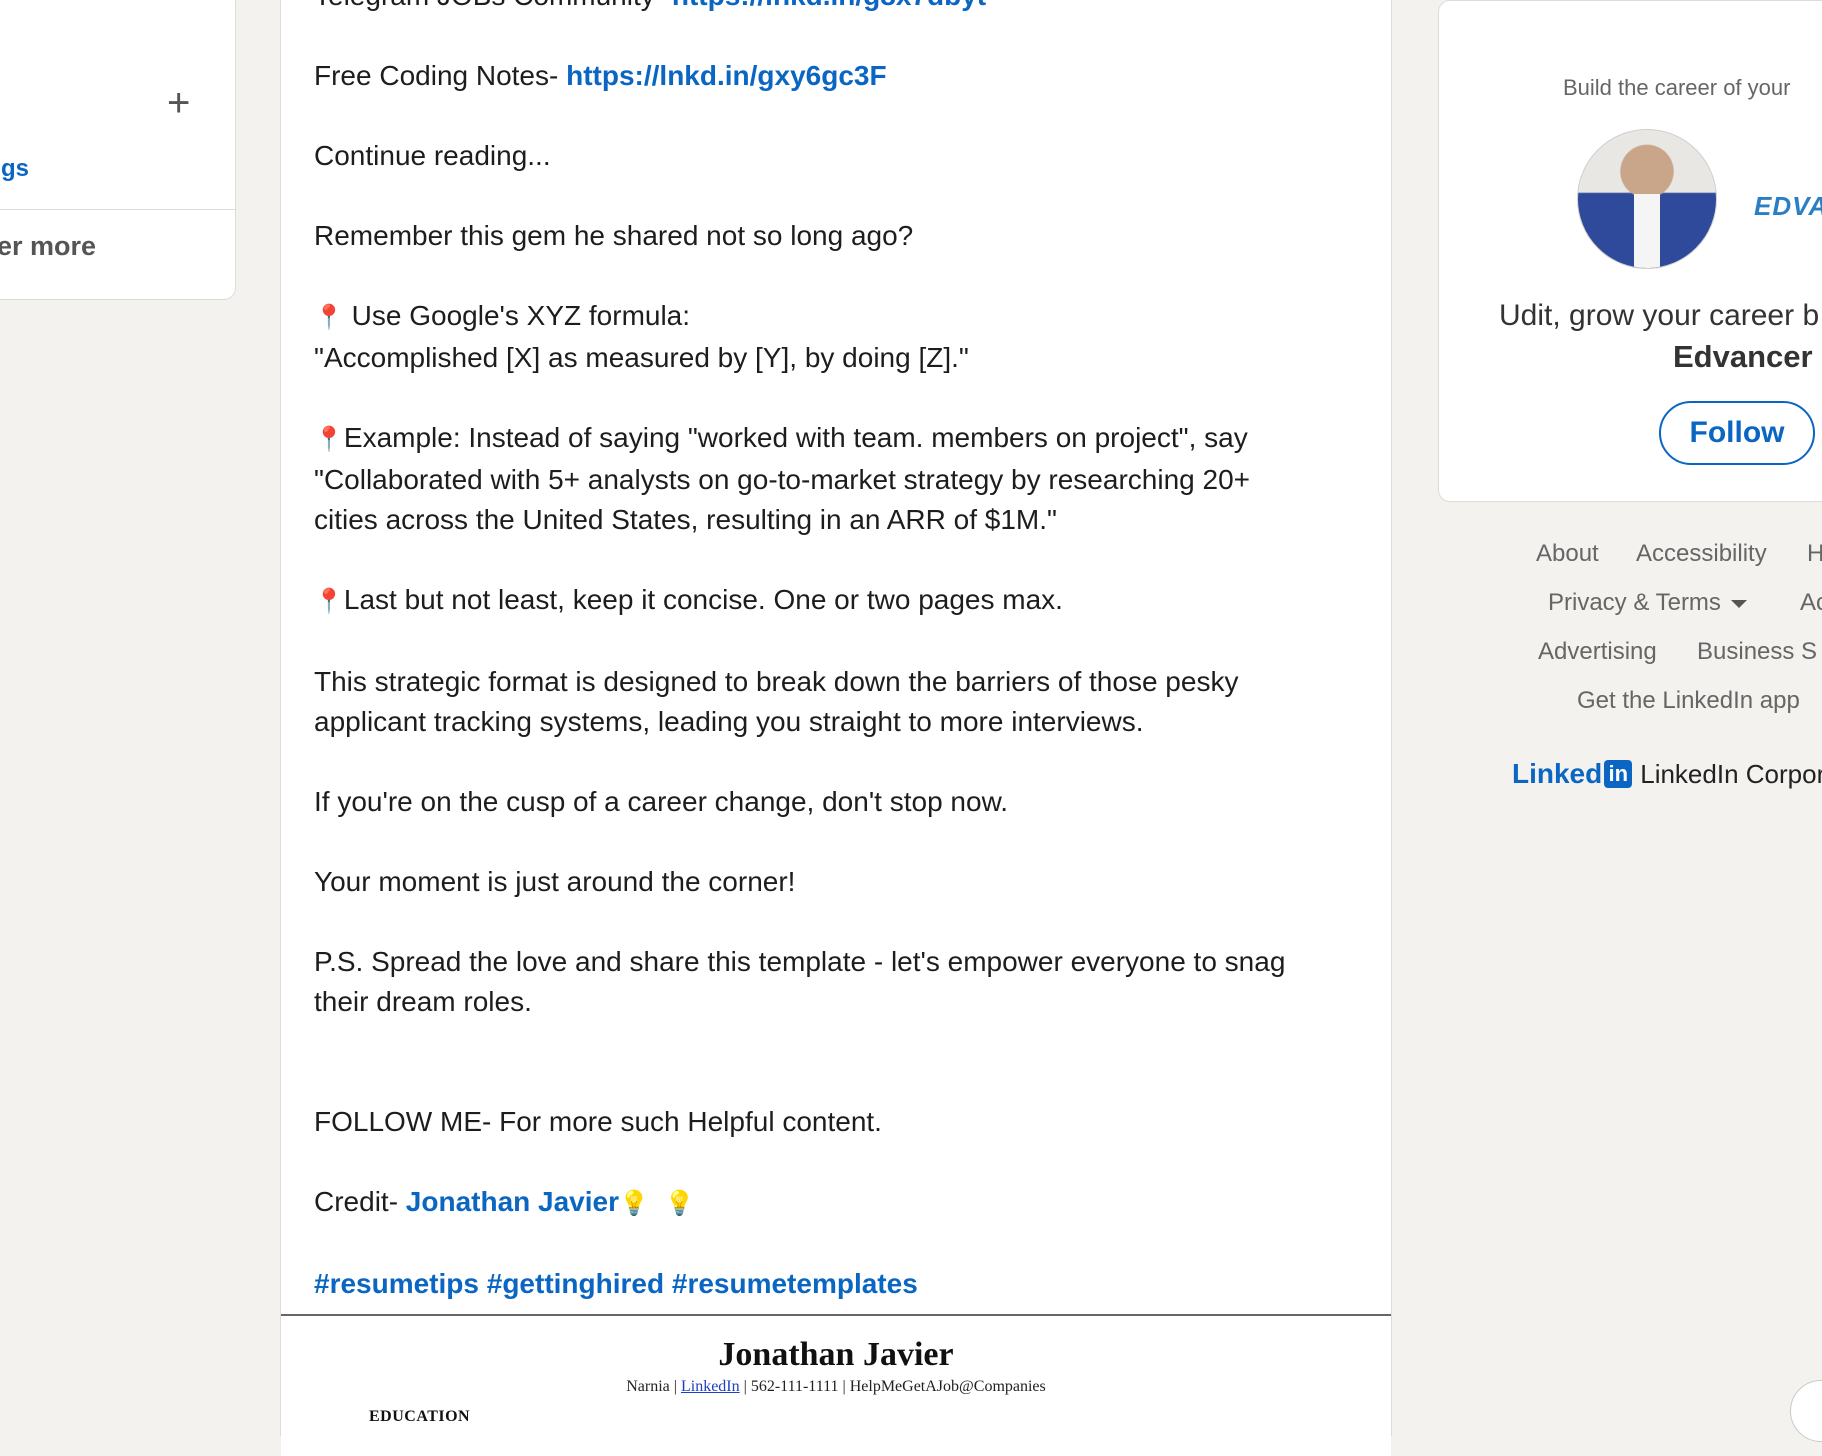 This screenshot has height=1456, width=1822. Describe the element at coordinates (1806, 1411) in the screenshot. I see `messaging-bubble` at that location.